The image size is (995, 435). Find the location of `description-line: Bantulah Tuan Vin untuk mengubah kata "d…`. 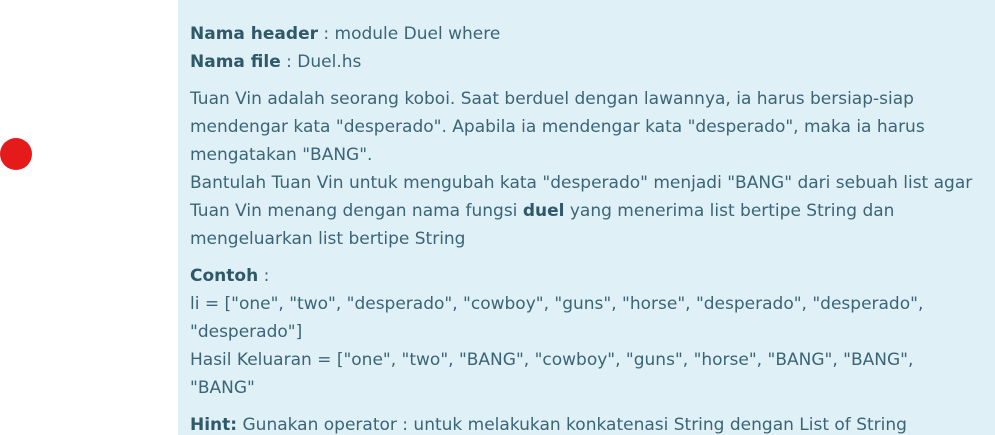

description-line: Bantulah Tuan Vin untuk mengubah kata "d… is located at coordinates (581, 183).